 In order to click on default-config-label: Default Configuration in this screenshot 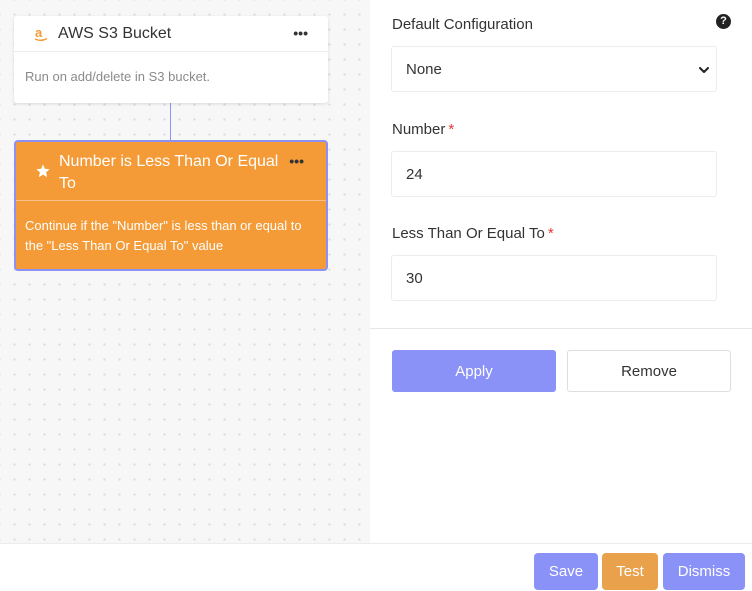, I will do `click(462, 24)`.